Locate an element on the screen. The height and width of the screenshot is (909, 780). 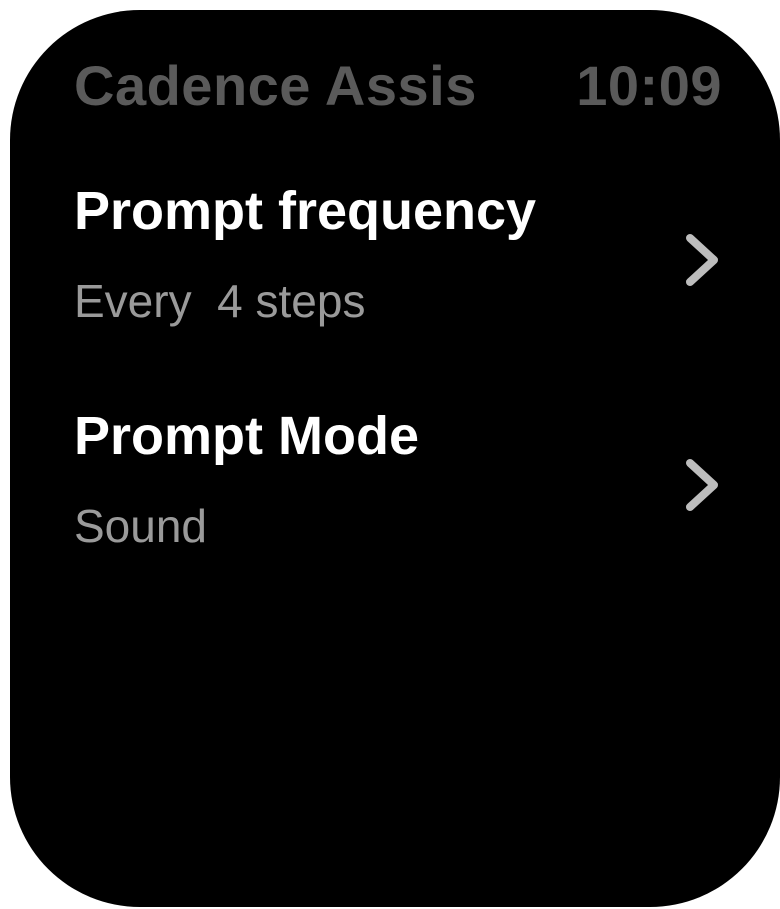
prompt-frequency-value: Every 4 steps is located at coordinates (220, 301).